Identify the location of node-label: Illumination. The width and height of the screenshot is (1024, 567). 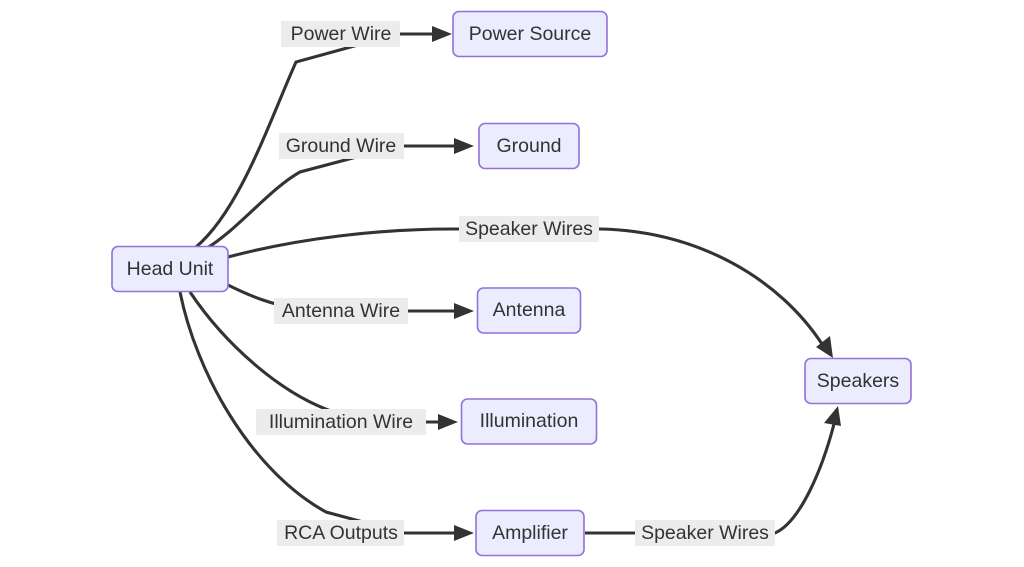
(529, 421).